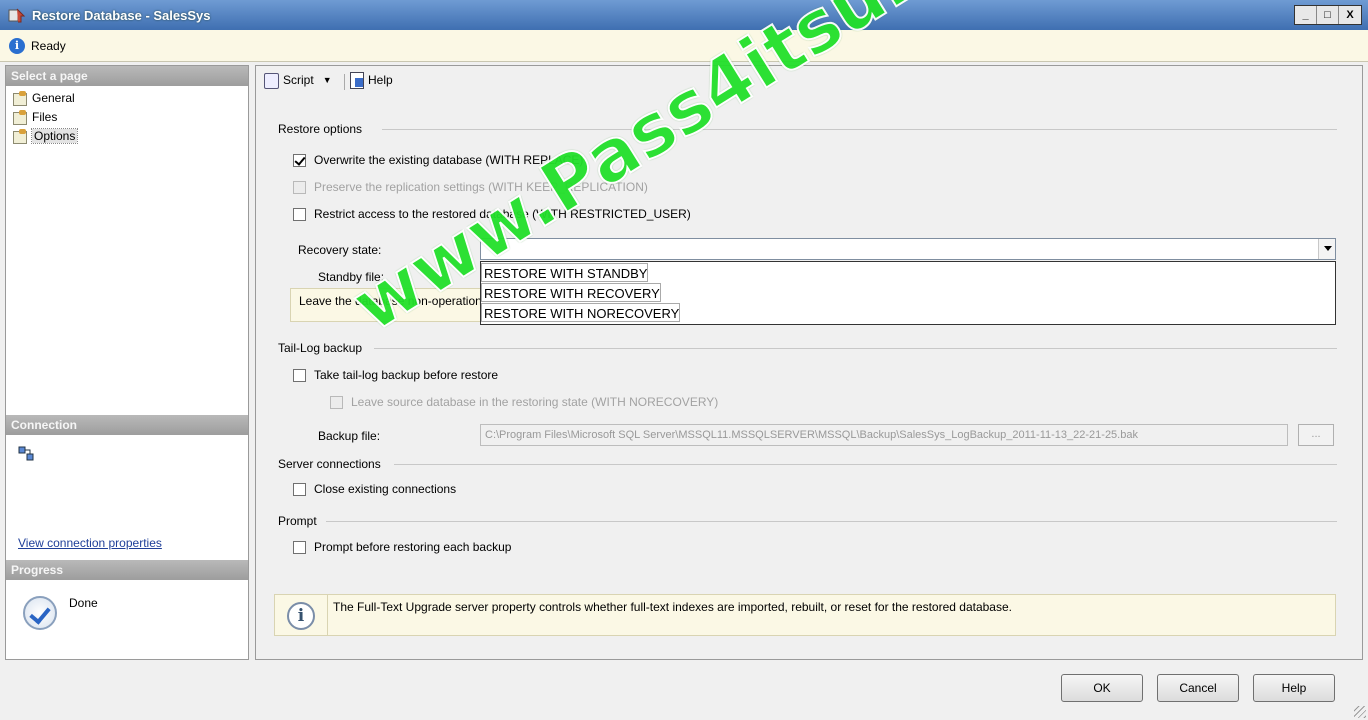 Image resolution: width=1368 pixels, height=720 pixels. Describe the element at coordinates (581, 312) in the screenshot. I see `dropdown-option-norecovery: RESTORE WITH NORECOVERY` at that location.